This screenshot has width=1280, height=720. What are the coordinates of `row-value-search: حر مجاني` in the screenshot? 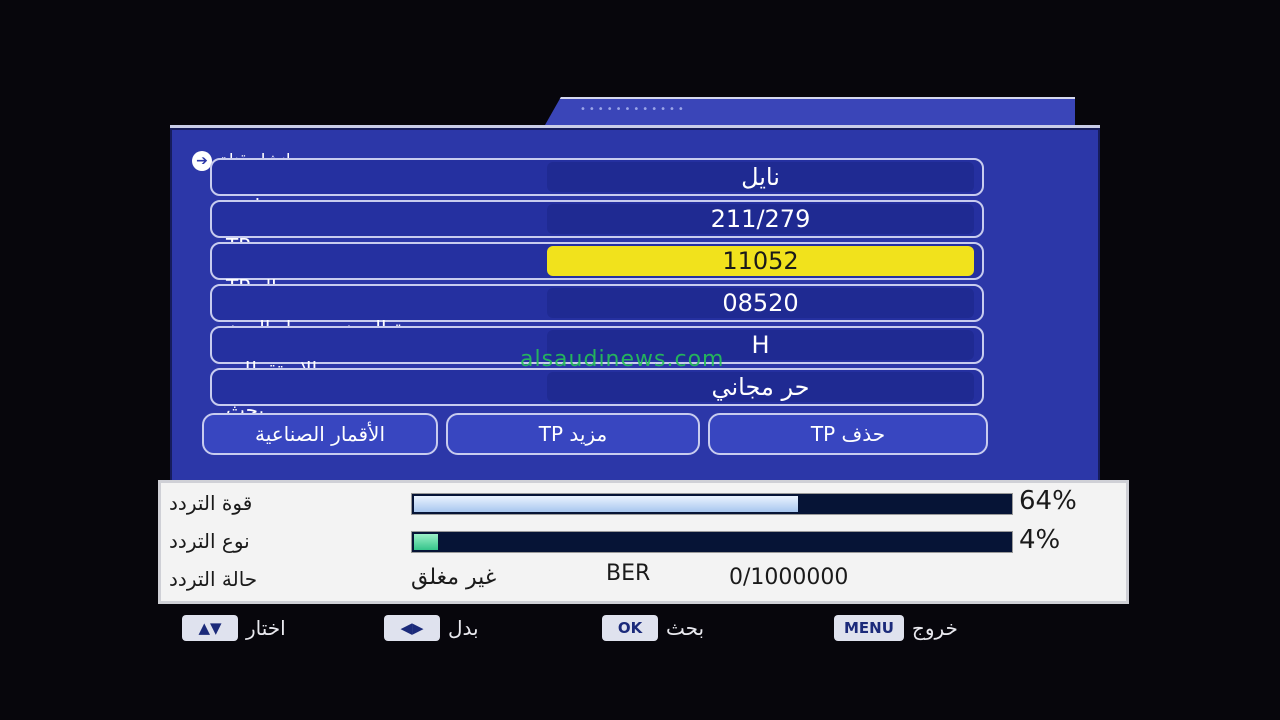 It's located at (760, 387).